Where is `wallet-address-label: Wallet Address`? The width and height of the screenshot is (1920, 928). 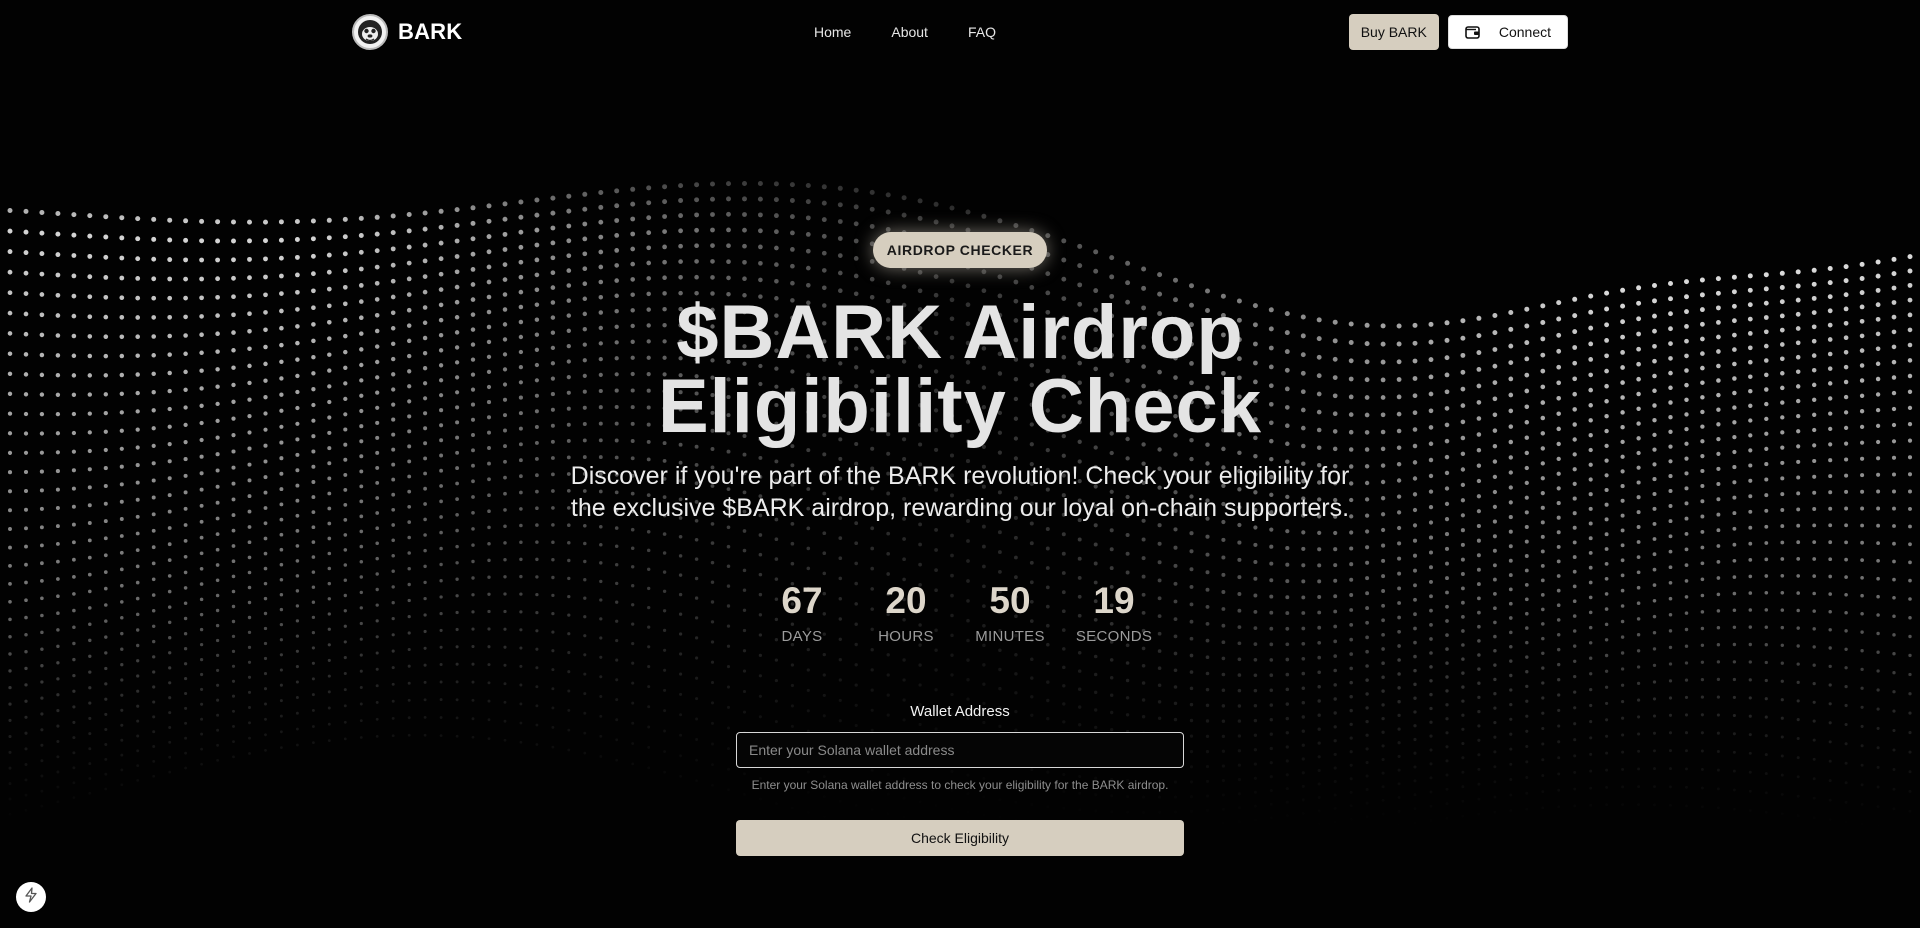 wallet-address-label: Wallet Address is located at coordinates (960, 711).